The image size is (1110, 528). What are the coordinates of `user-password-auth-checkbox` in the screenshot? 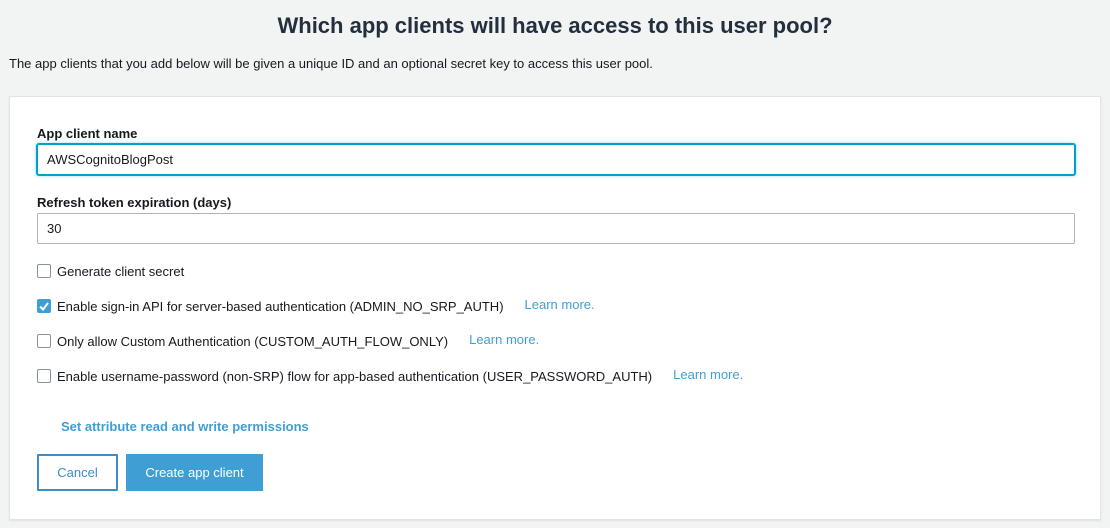 It's located at (44, 376).